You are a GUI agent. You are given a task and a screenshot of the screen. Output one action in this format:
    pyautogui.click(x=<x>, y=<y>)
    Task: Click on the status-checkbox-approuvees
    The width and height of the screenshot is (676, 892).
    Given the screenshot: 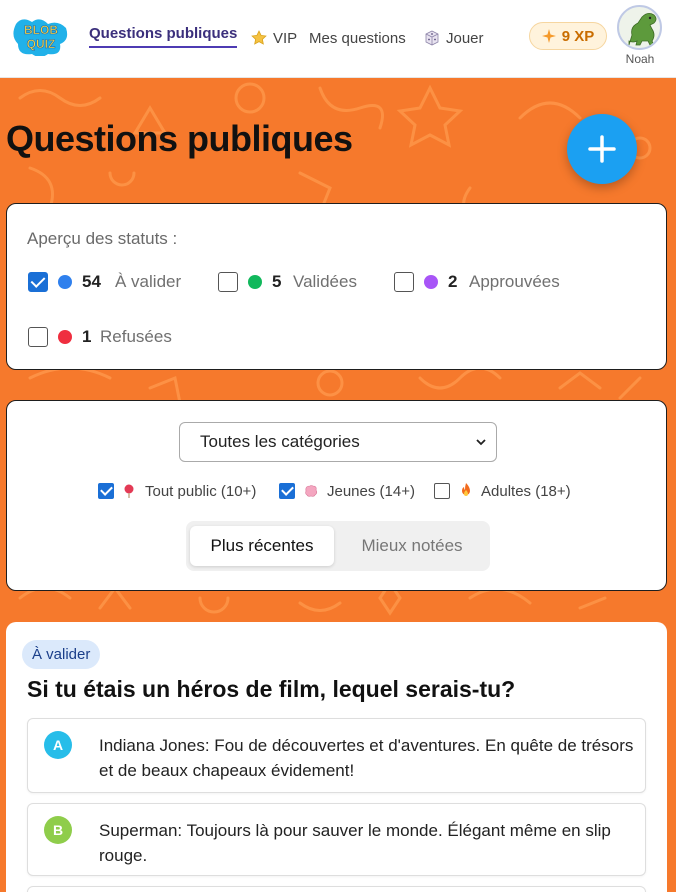 What is the action you would take?
    pyautogui.click(x=404, y=282)
    